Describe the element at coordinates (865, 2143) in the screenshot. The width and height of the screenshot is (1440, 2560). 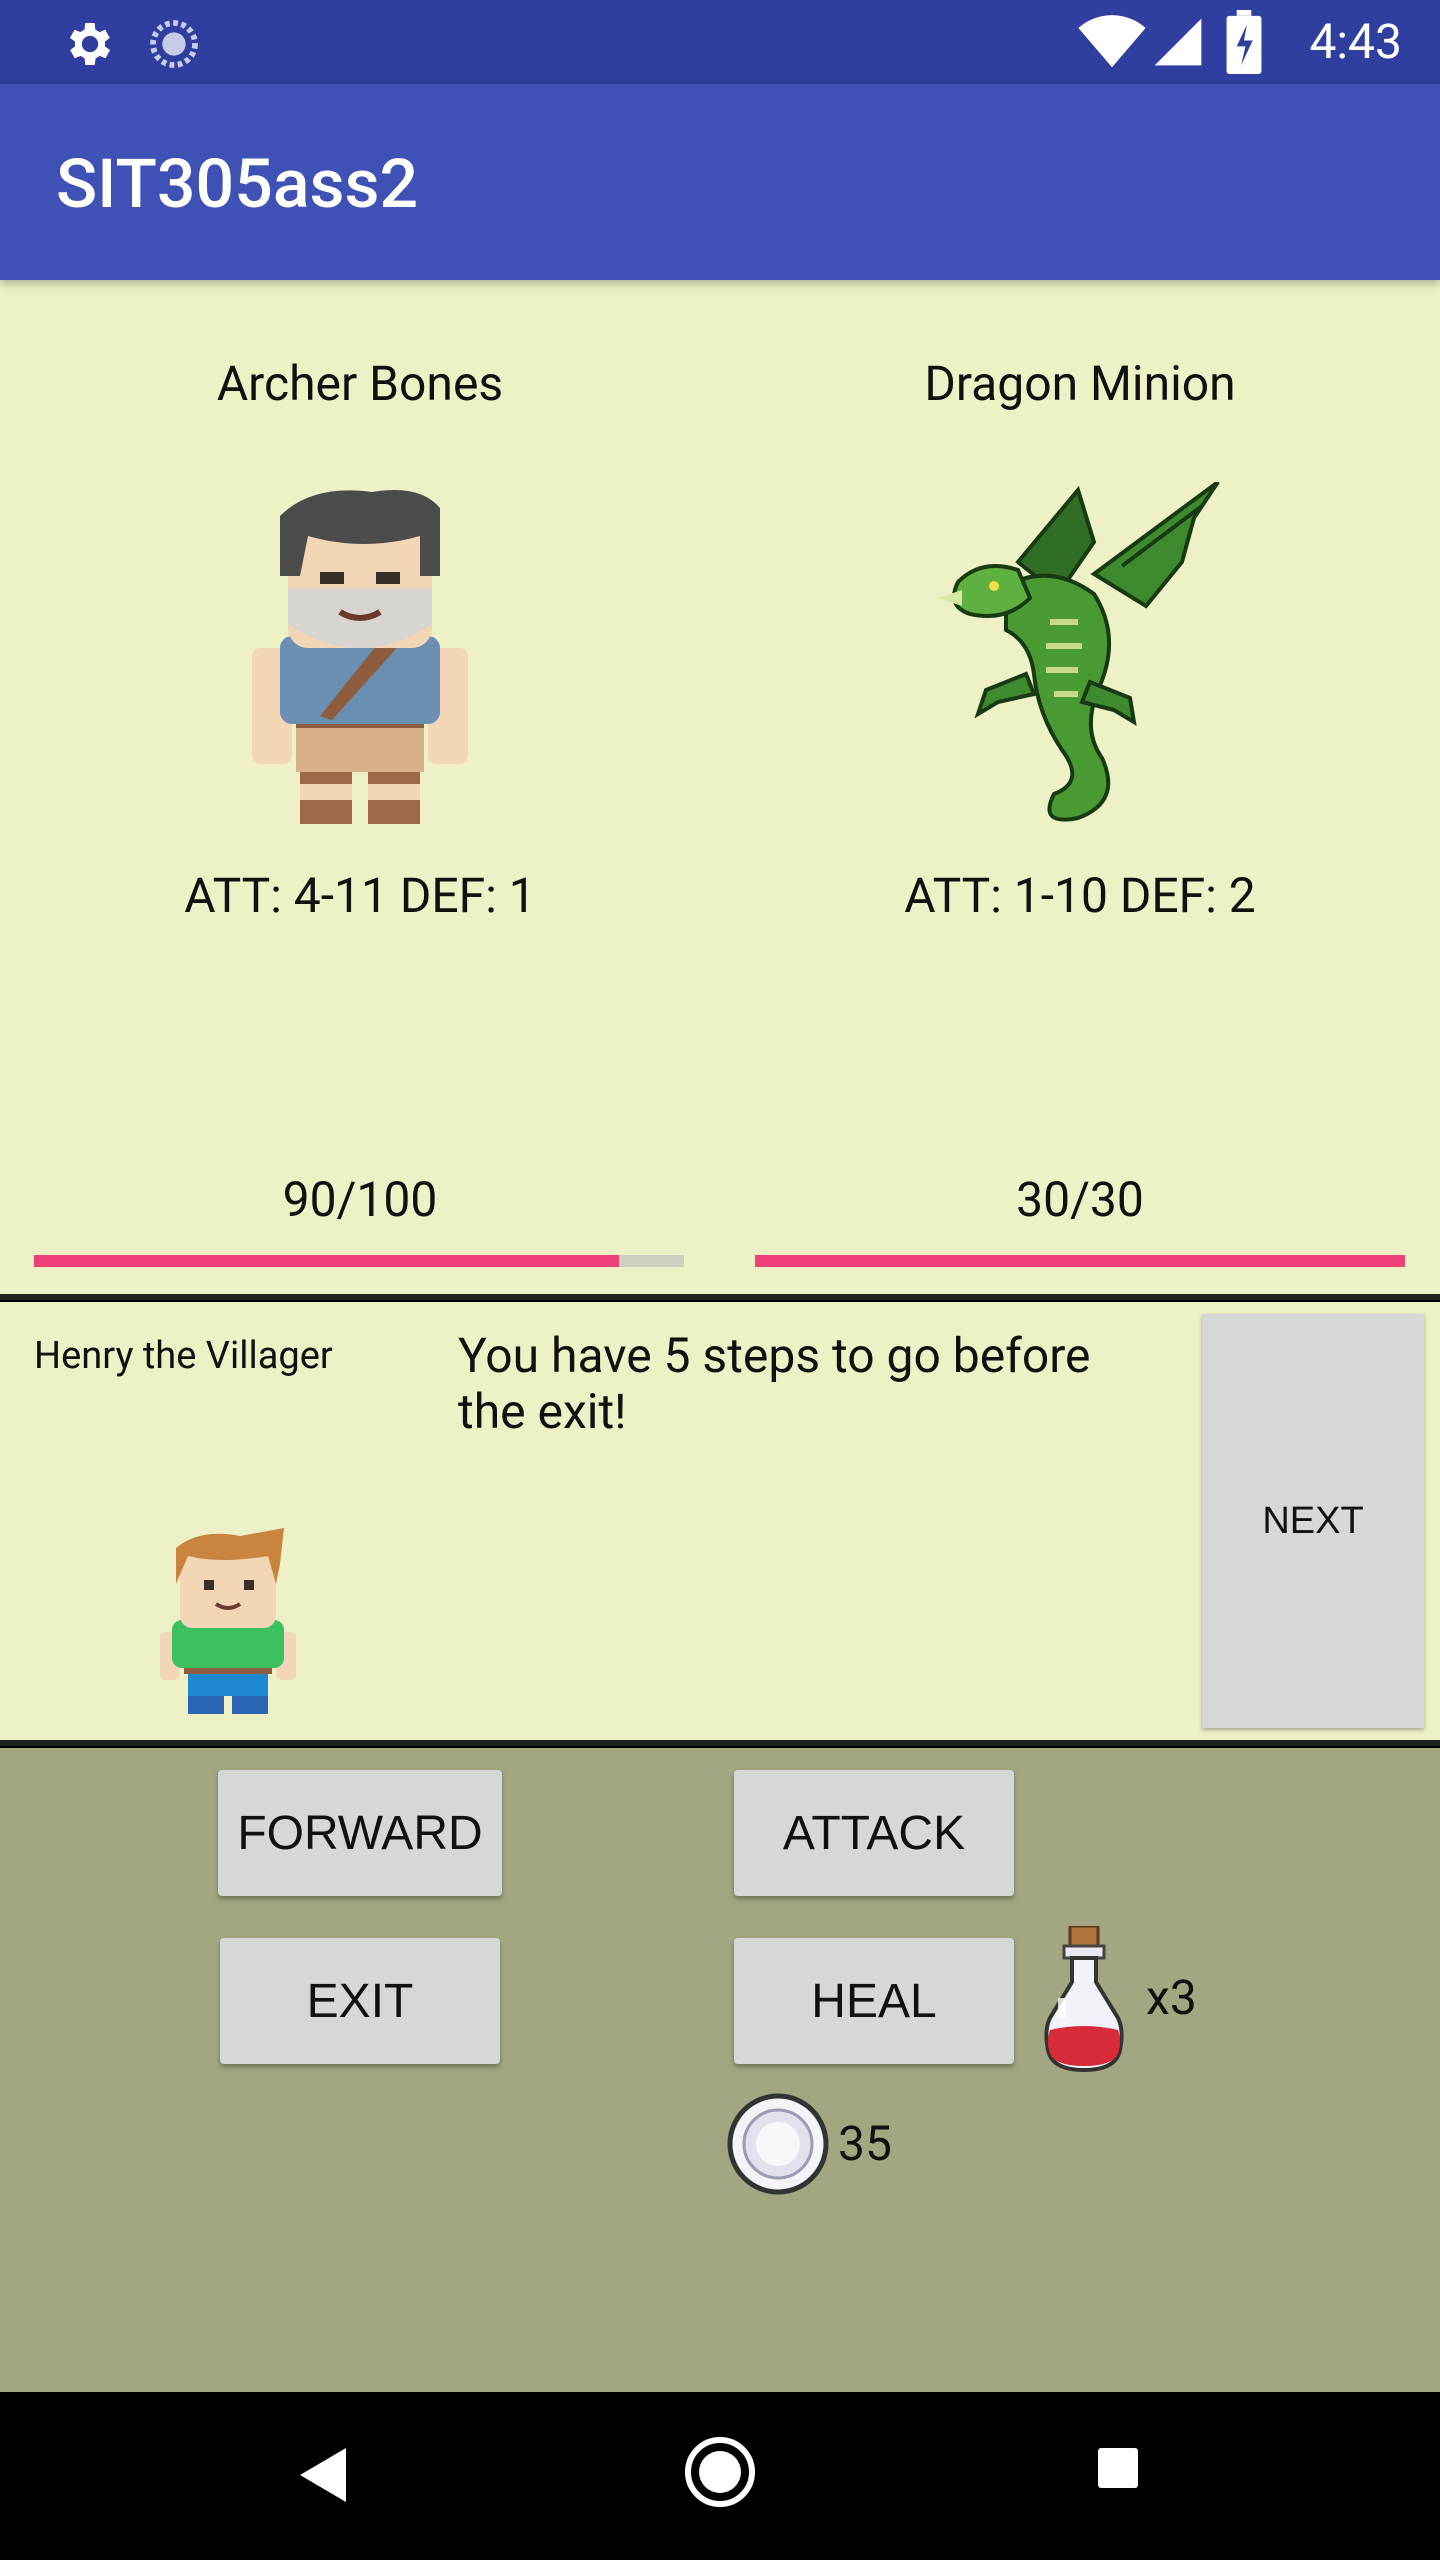
I see `coin-count: 35` at that location.